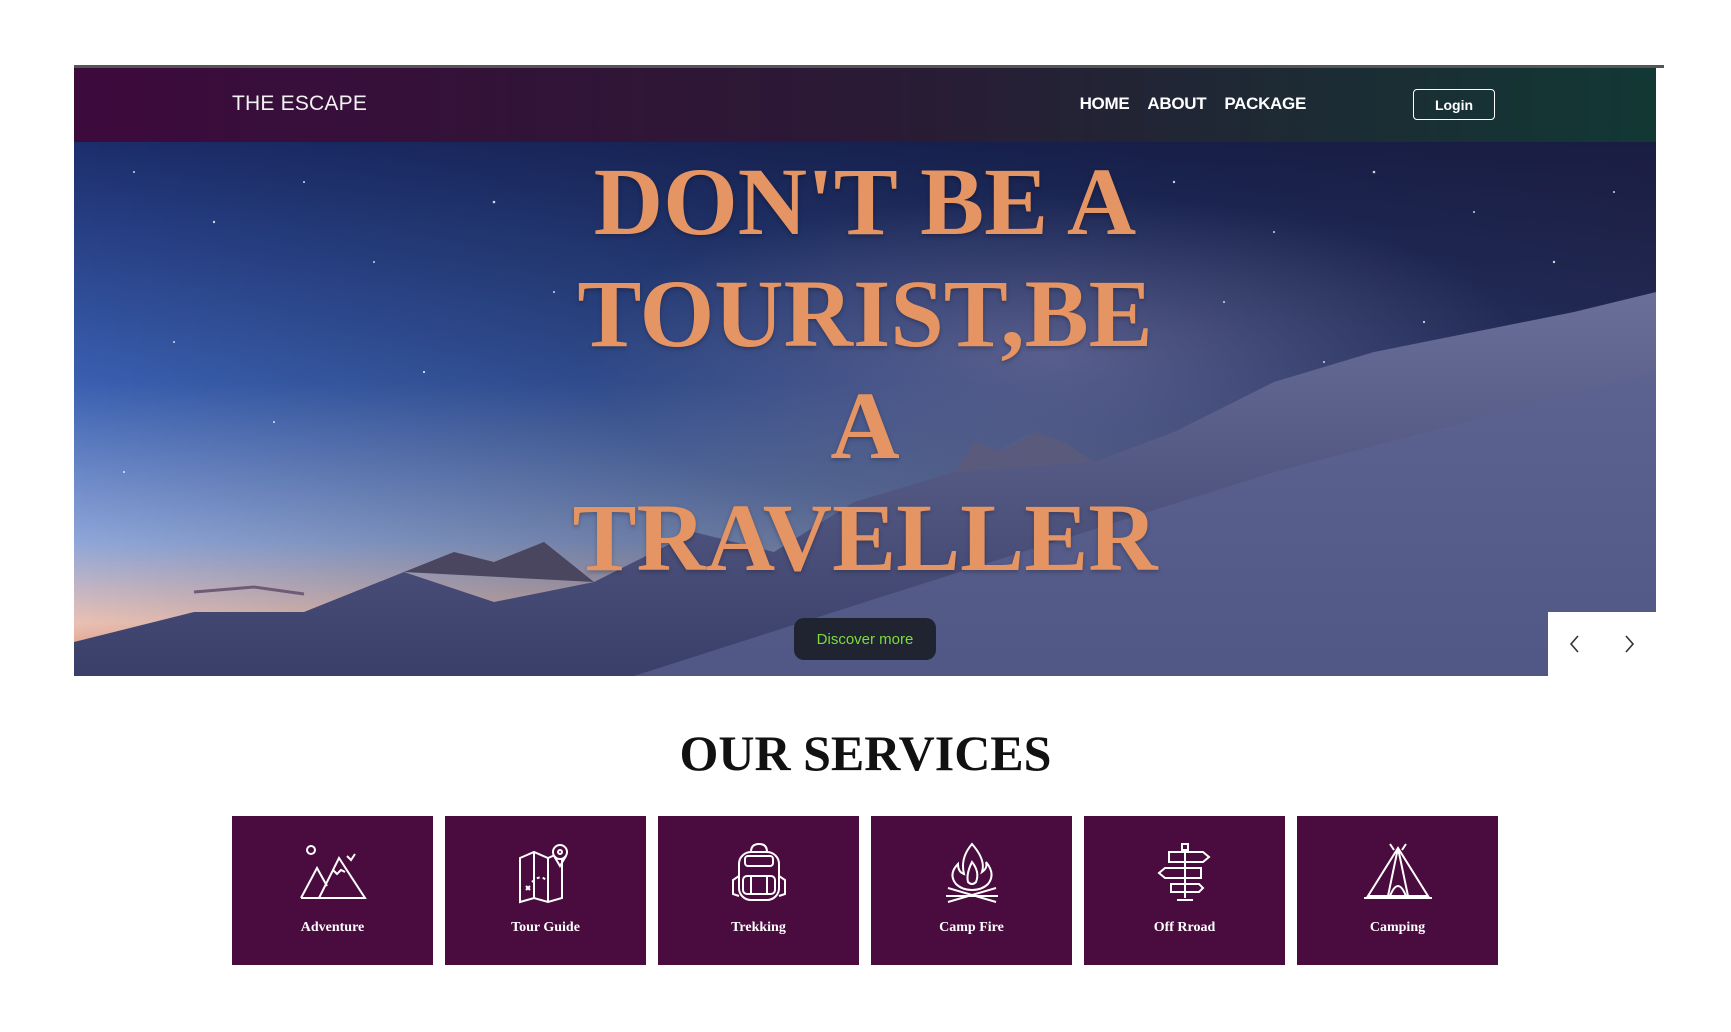  What do you see at coordinates (1184, 873) in the screenshot?
I see `signpost-icon` at bounding box center [1184, 873].